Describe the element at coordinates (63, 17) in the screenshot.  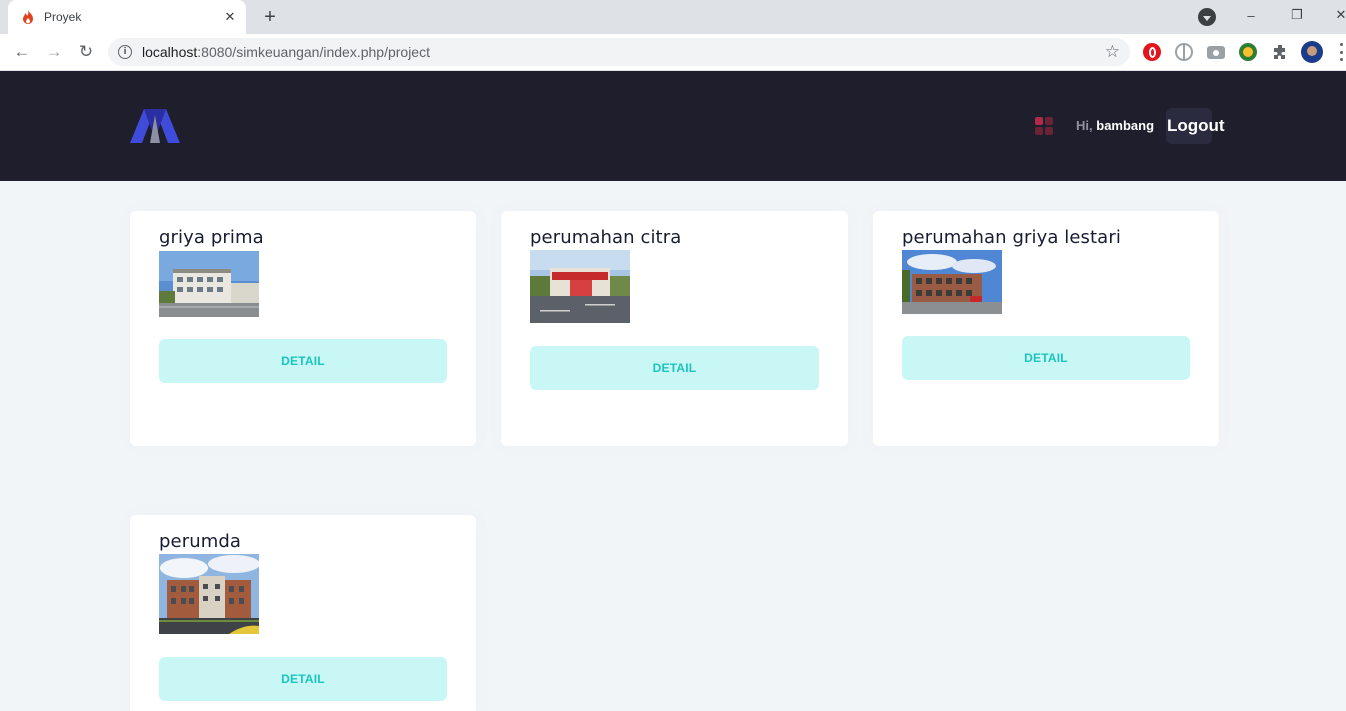
I see `tab-title: Proyek` at that location.